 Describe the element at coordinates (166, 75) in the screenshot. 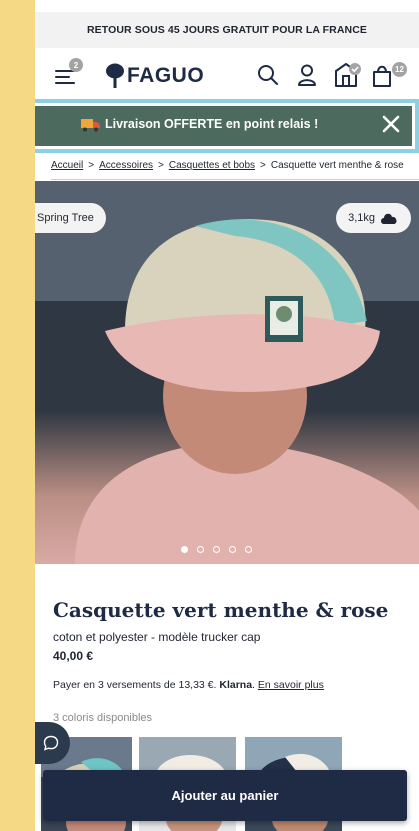

I see `logo-text: FAGUO` at that location.